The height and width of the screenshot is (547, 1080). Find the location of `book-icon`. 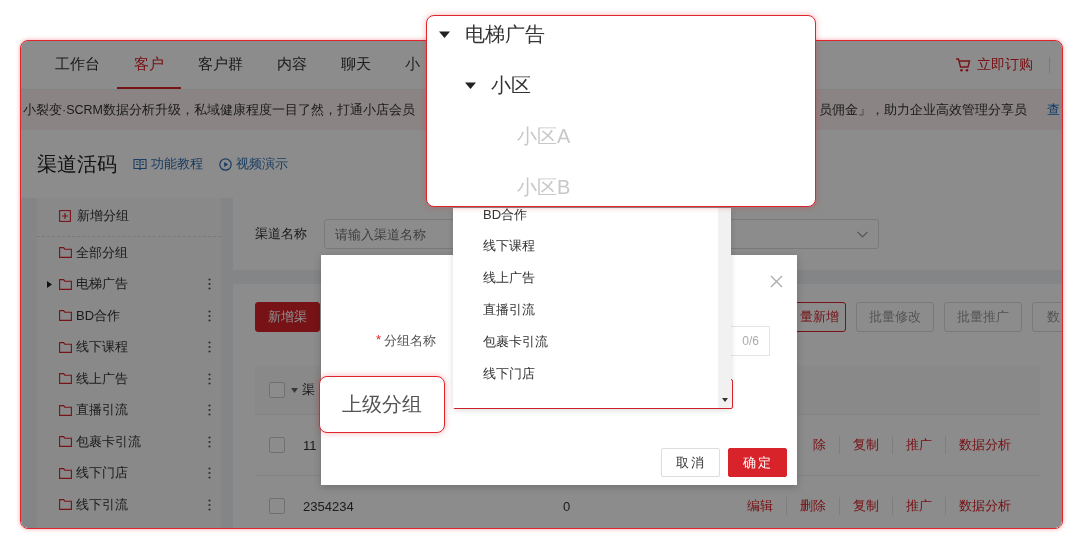

book-icon is located at coordinates (140, 164).